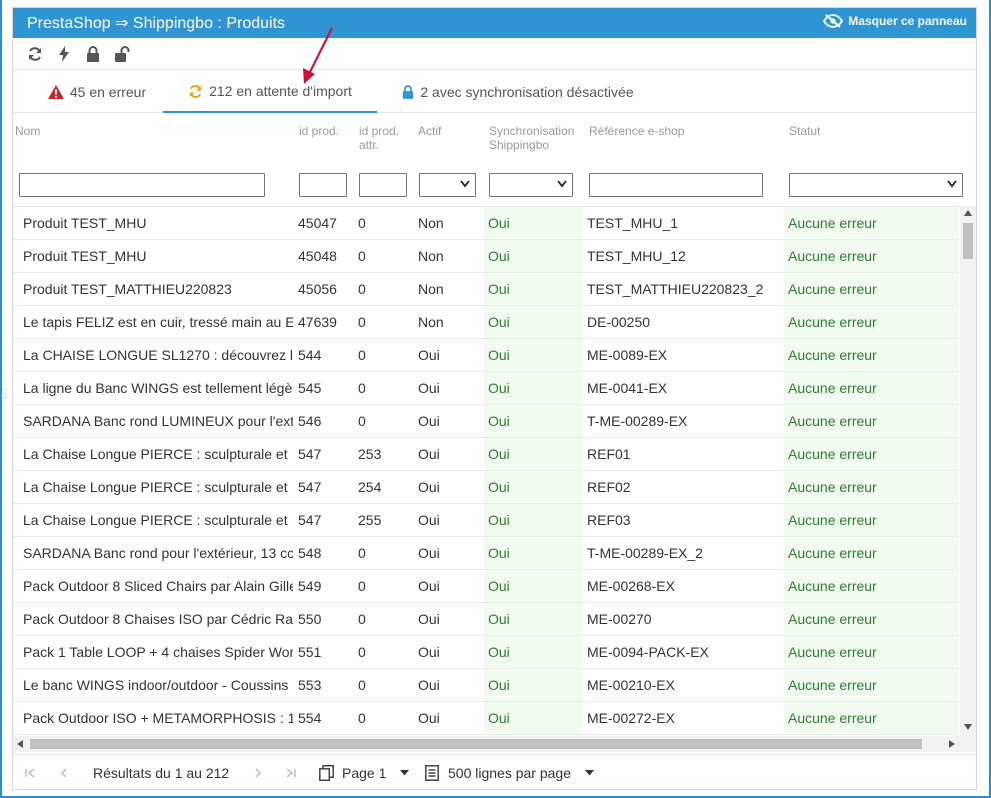  What do you see at coordinates (968, 241) in the screenshot?
I see `vertical-scroll-thumb` at bounding box center [968, 241].